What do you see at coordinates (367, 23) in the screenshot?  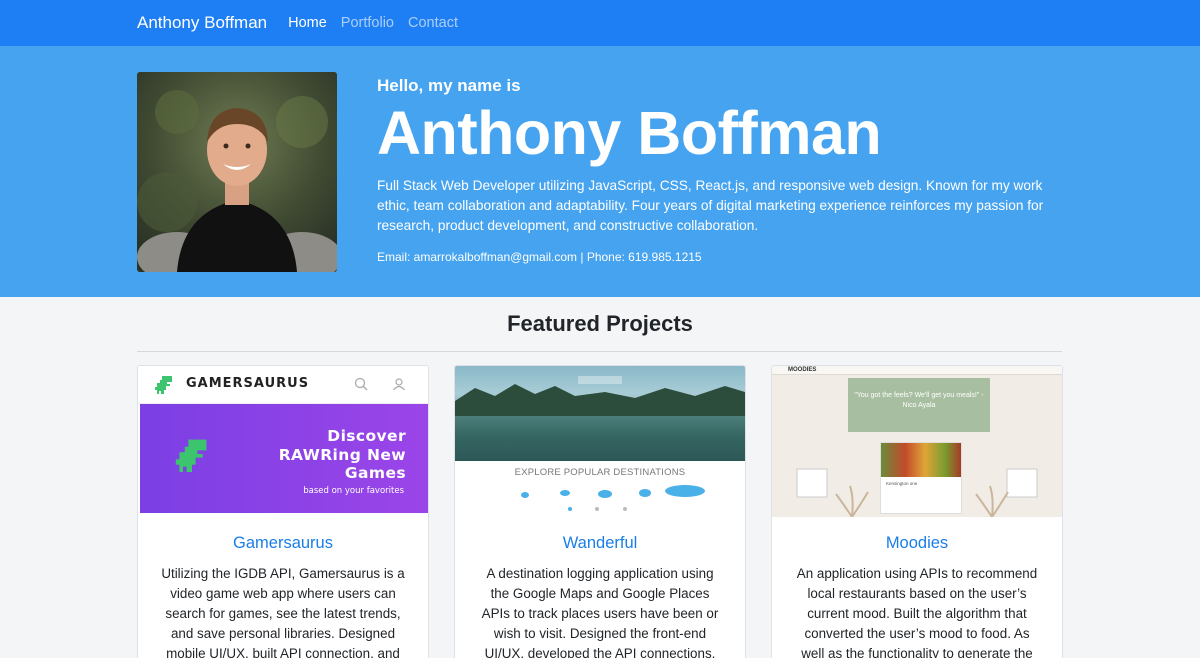 I see `nav-link-portfolio: Portfolio` at bounding box center [367, 23].